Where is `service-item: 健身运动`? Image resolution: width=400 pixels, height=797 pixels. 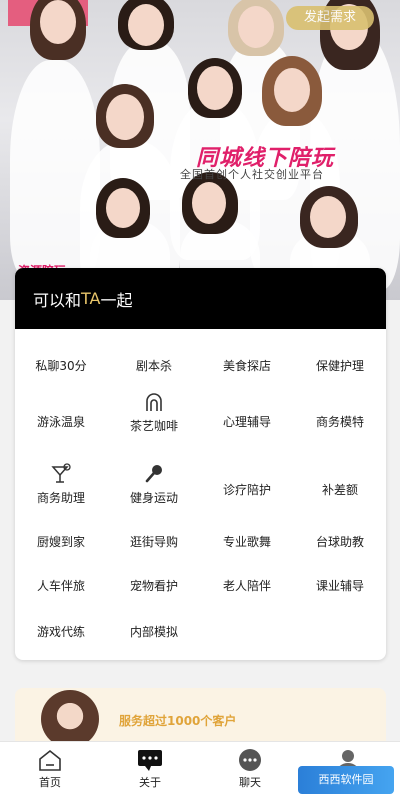 service-item: 健身运动 is located at coordinates (154, 484).